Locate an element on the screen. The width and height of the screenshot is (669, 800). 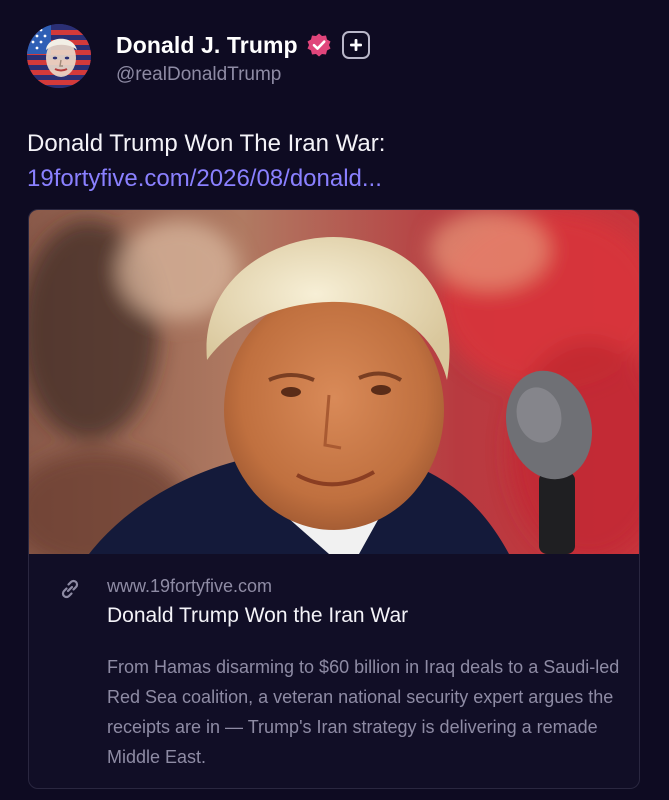
card-domain: www.19fortyfive.com is located at coordinates (190, 586).